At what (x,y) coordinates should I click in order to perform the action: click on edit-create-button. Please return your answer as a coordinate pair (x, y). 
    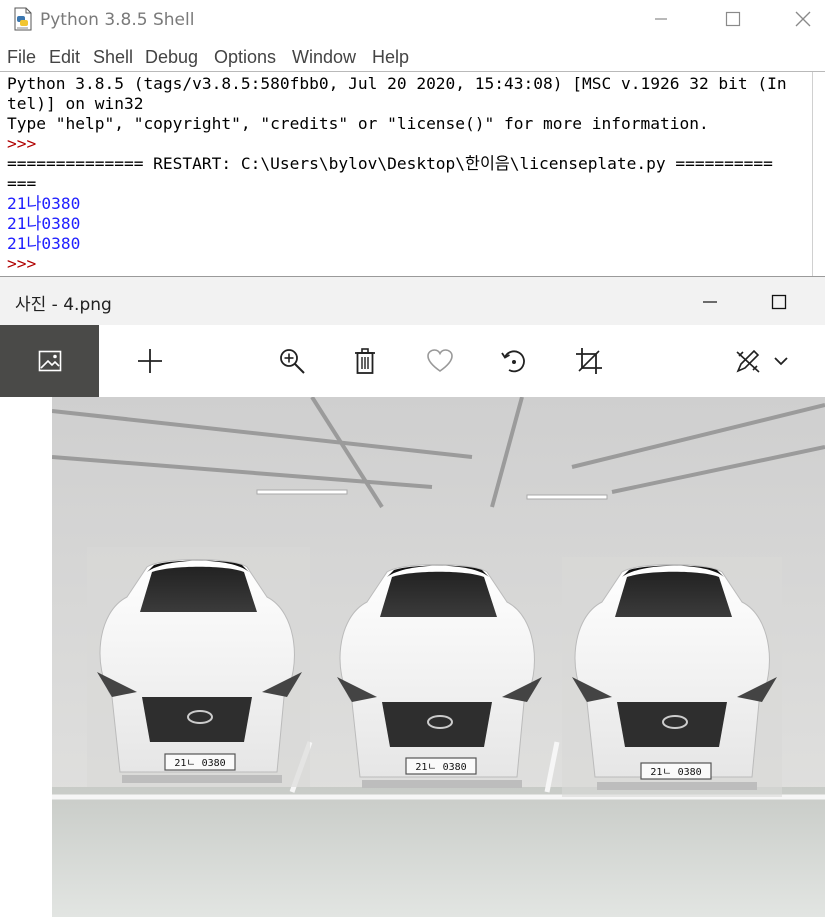
    Looking at the image, I should click on (748, 361).